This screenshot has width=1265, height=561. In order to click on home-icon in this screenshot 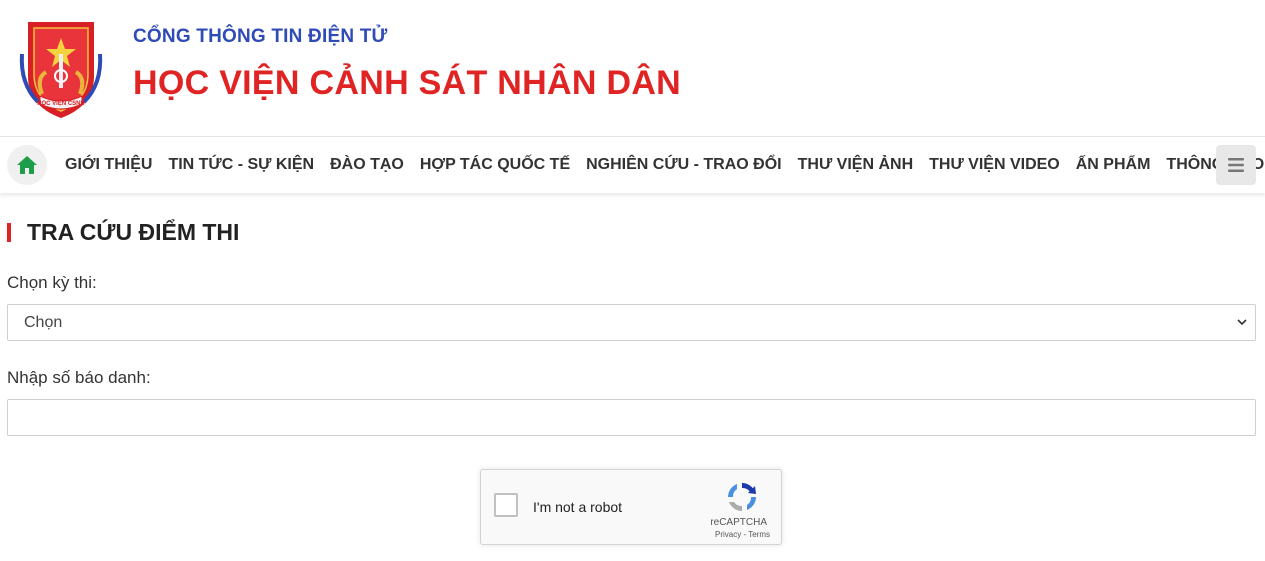, I will do `click(27, 165)`.